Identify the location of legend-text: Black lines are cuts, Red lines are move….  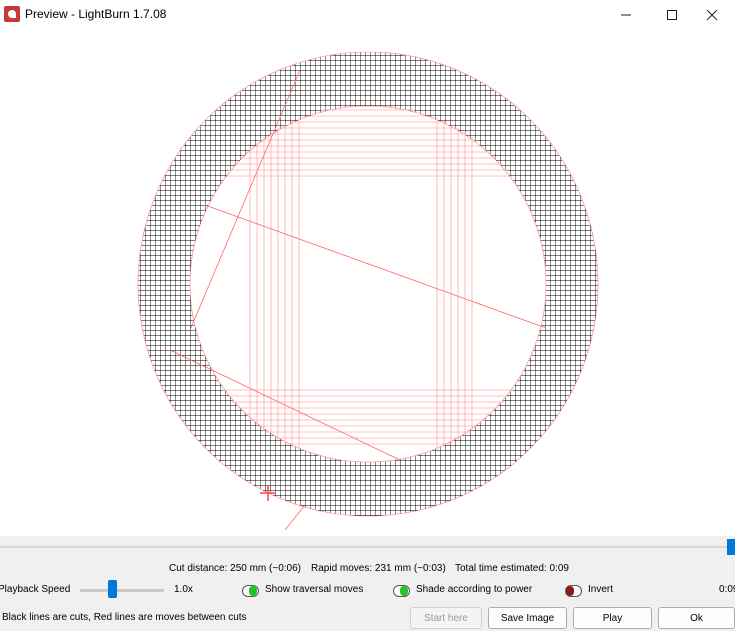
(124, 617).